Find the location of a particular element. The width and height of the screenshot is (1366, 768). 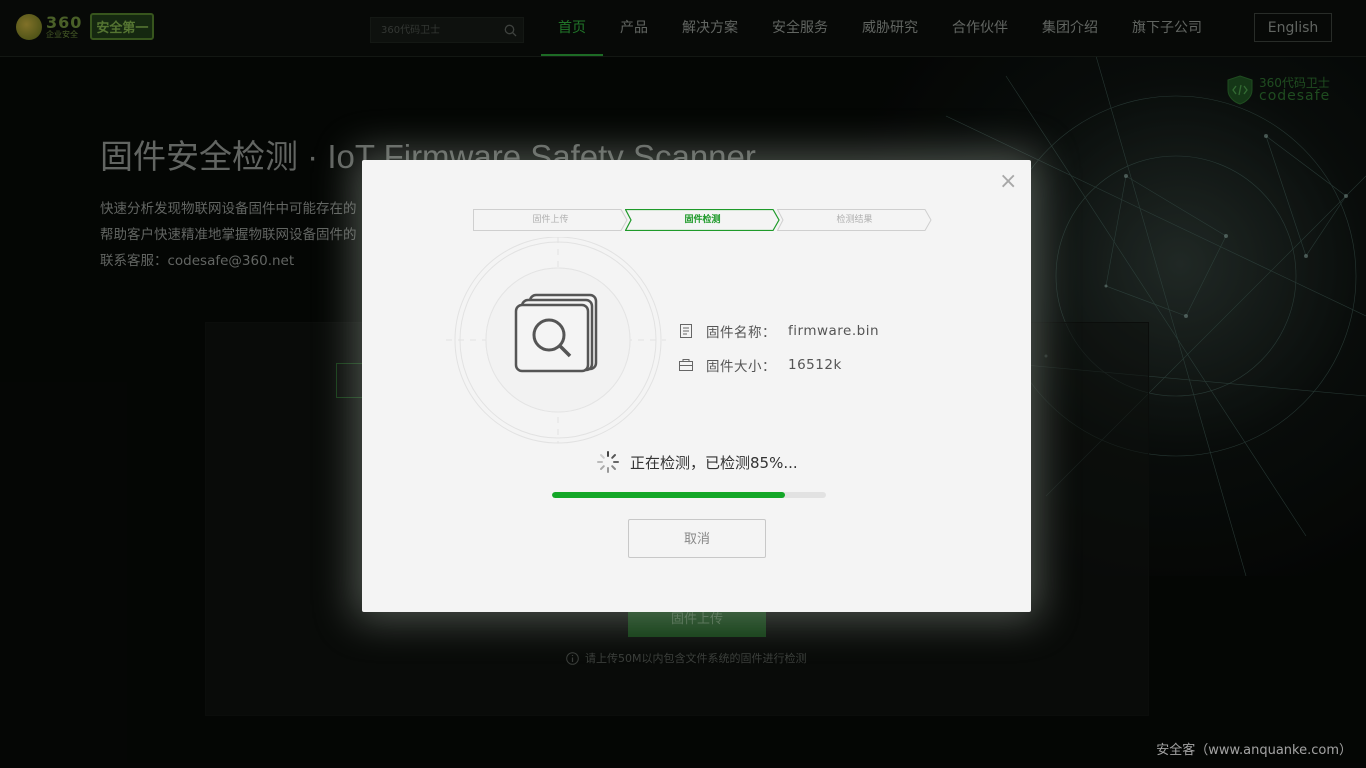

file-size-row: 固件大小： 16512k is located at coordinates (778, 365).